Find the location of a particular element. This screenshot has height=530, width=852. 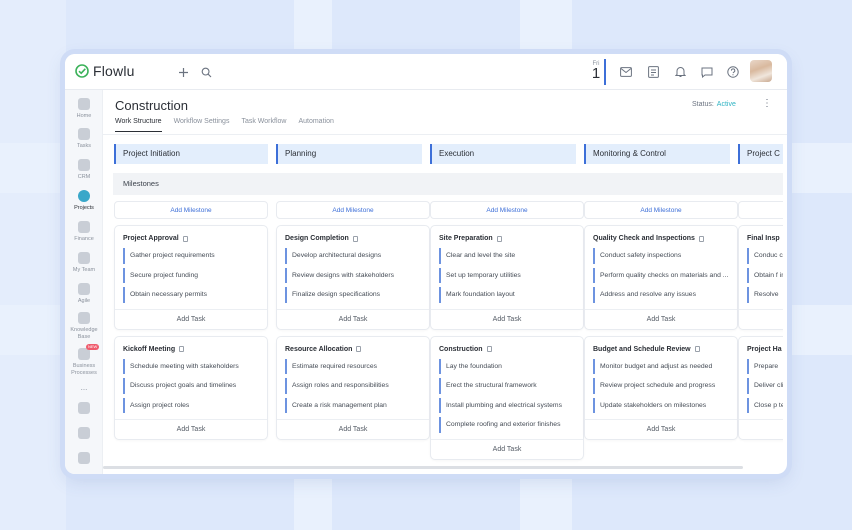

task-item: Mark foundation layout is located at coordinates (507, 295).